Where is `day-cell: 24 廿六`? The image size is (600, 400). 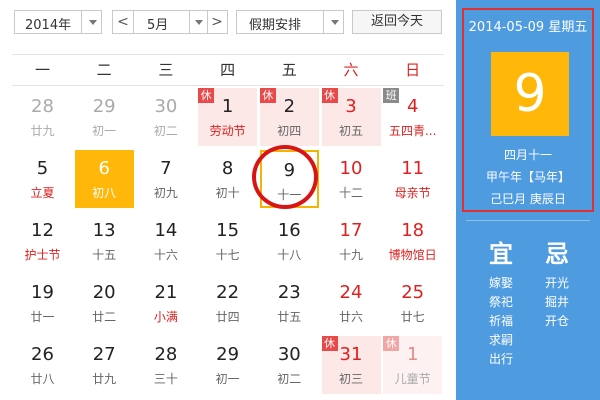
day-cell: 24 廿六 is located at coordinates (351, 303).